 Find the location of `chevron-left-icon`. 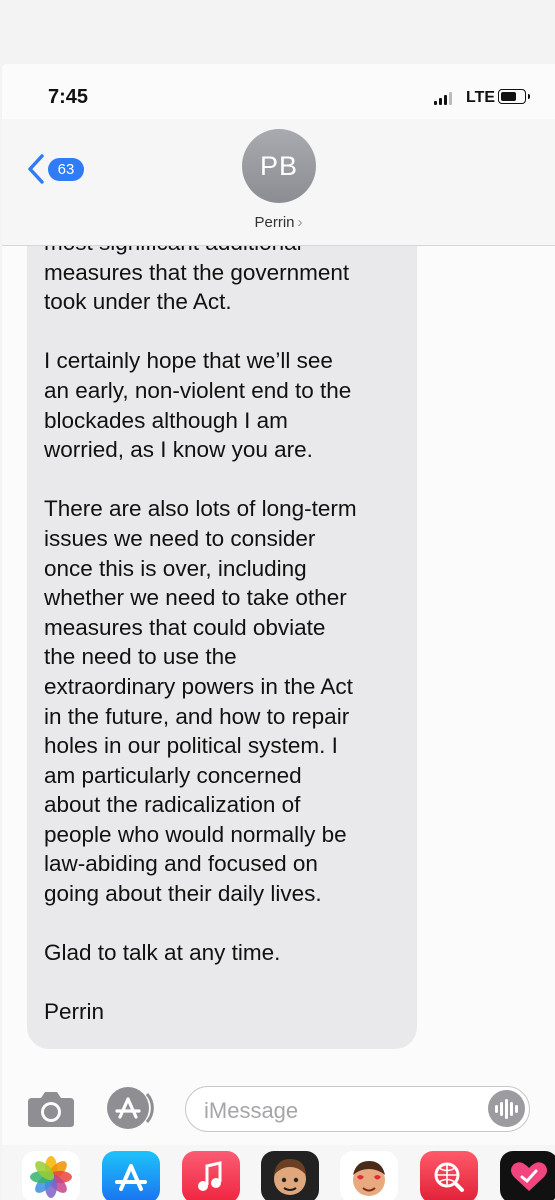

chevron-left-icon is located at coordinates (36, 169).